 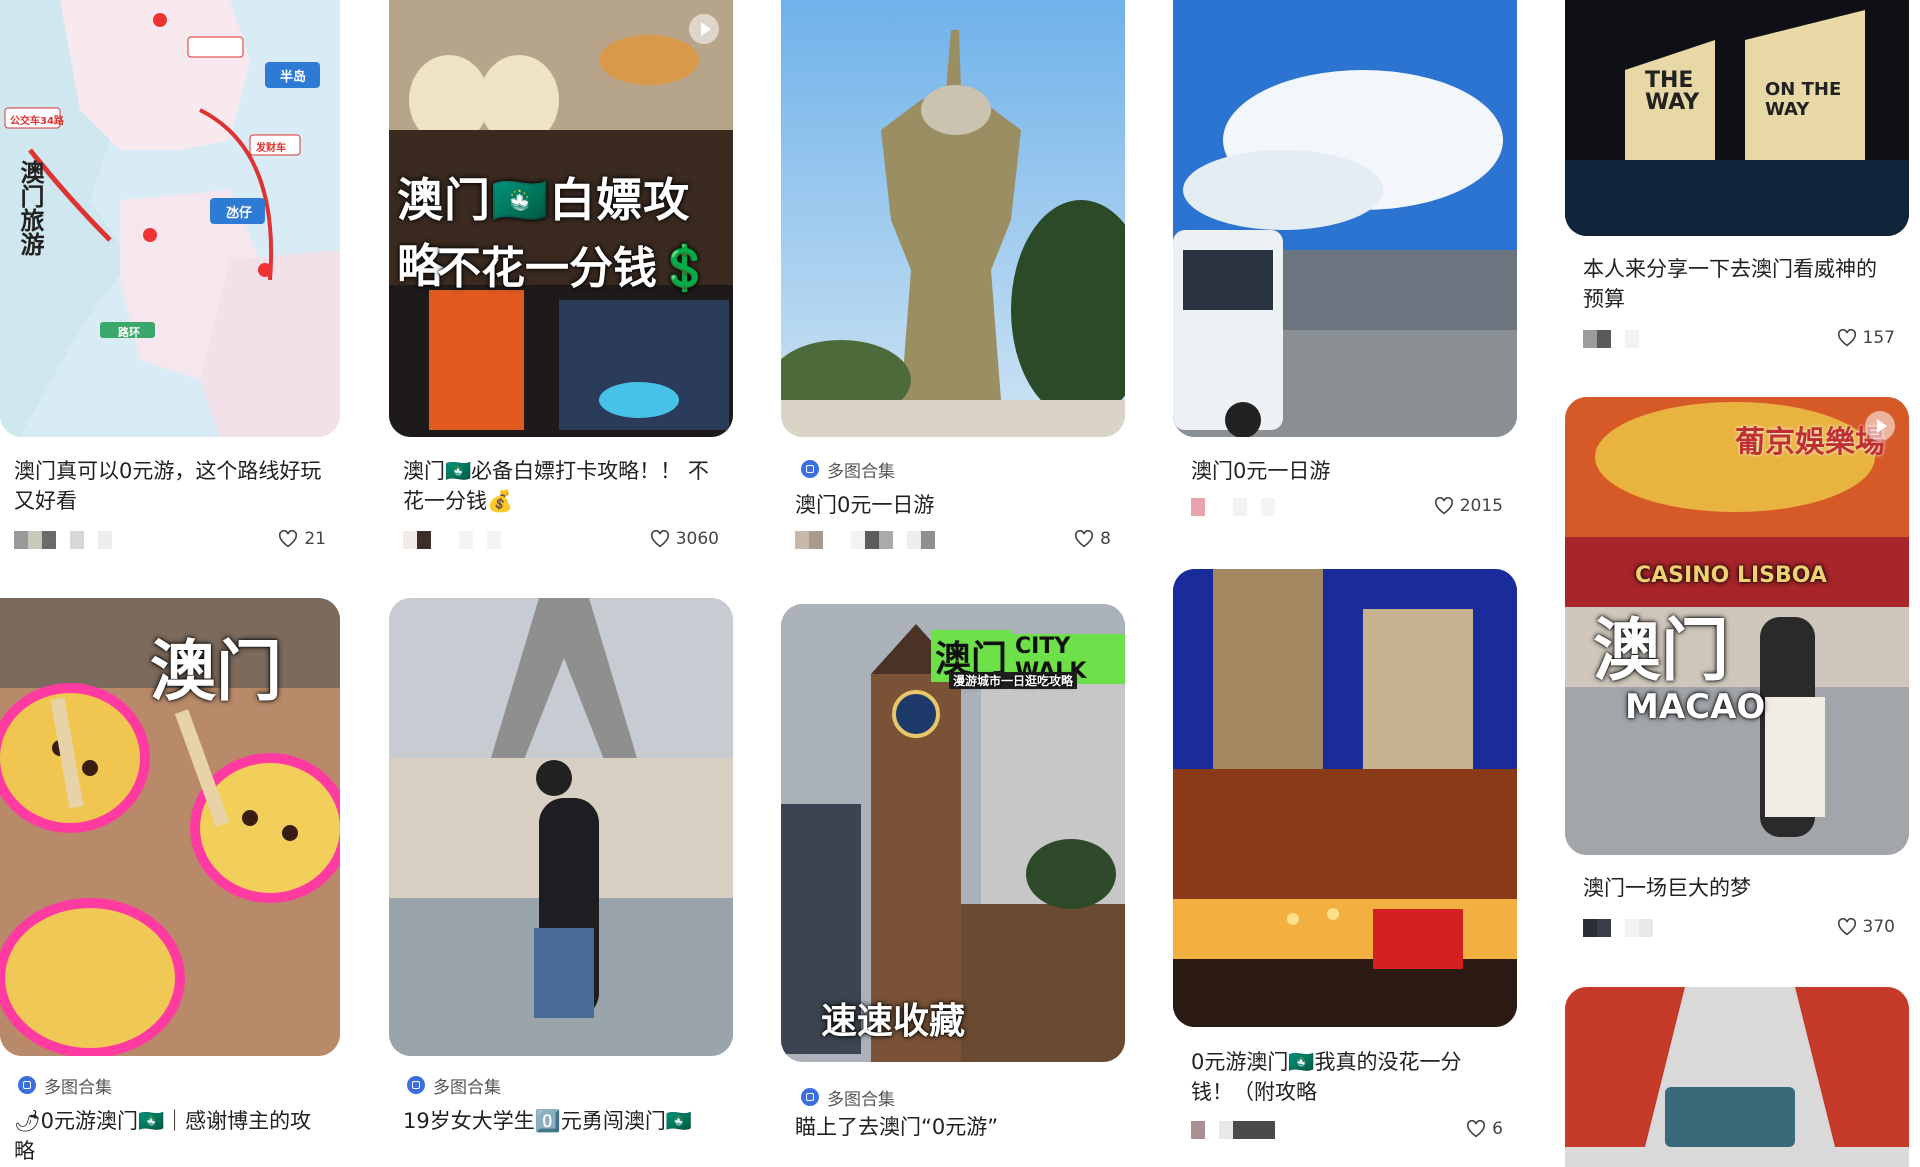 I want to click on cover-text-casino-lisboa: CASINO LISBOA, so click(x=1731, y=575).